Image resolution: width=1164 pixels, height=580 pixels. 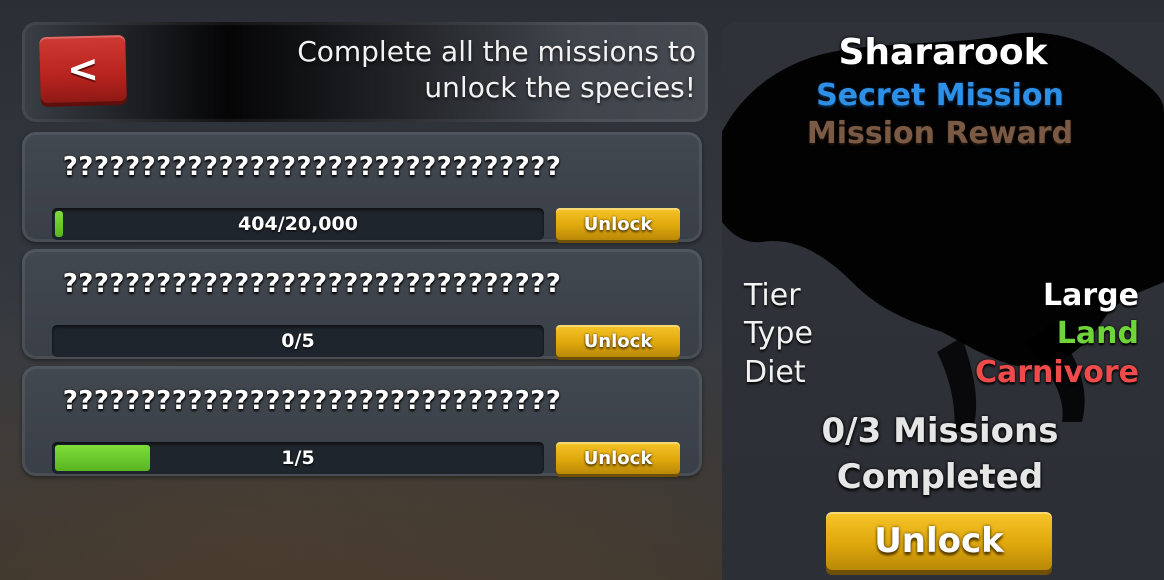 I want to click on mission-reward-label: Mission Reward, so click(x=940, y=133).